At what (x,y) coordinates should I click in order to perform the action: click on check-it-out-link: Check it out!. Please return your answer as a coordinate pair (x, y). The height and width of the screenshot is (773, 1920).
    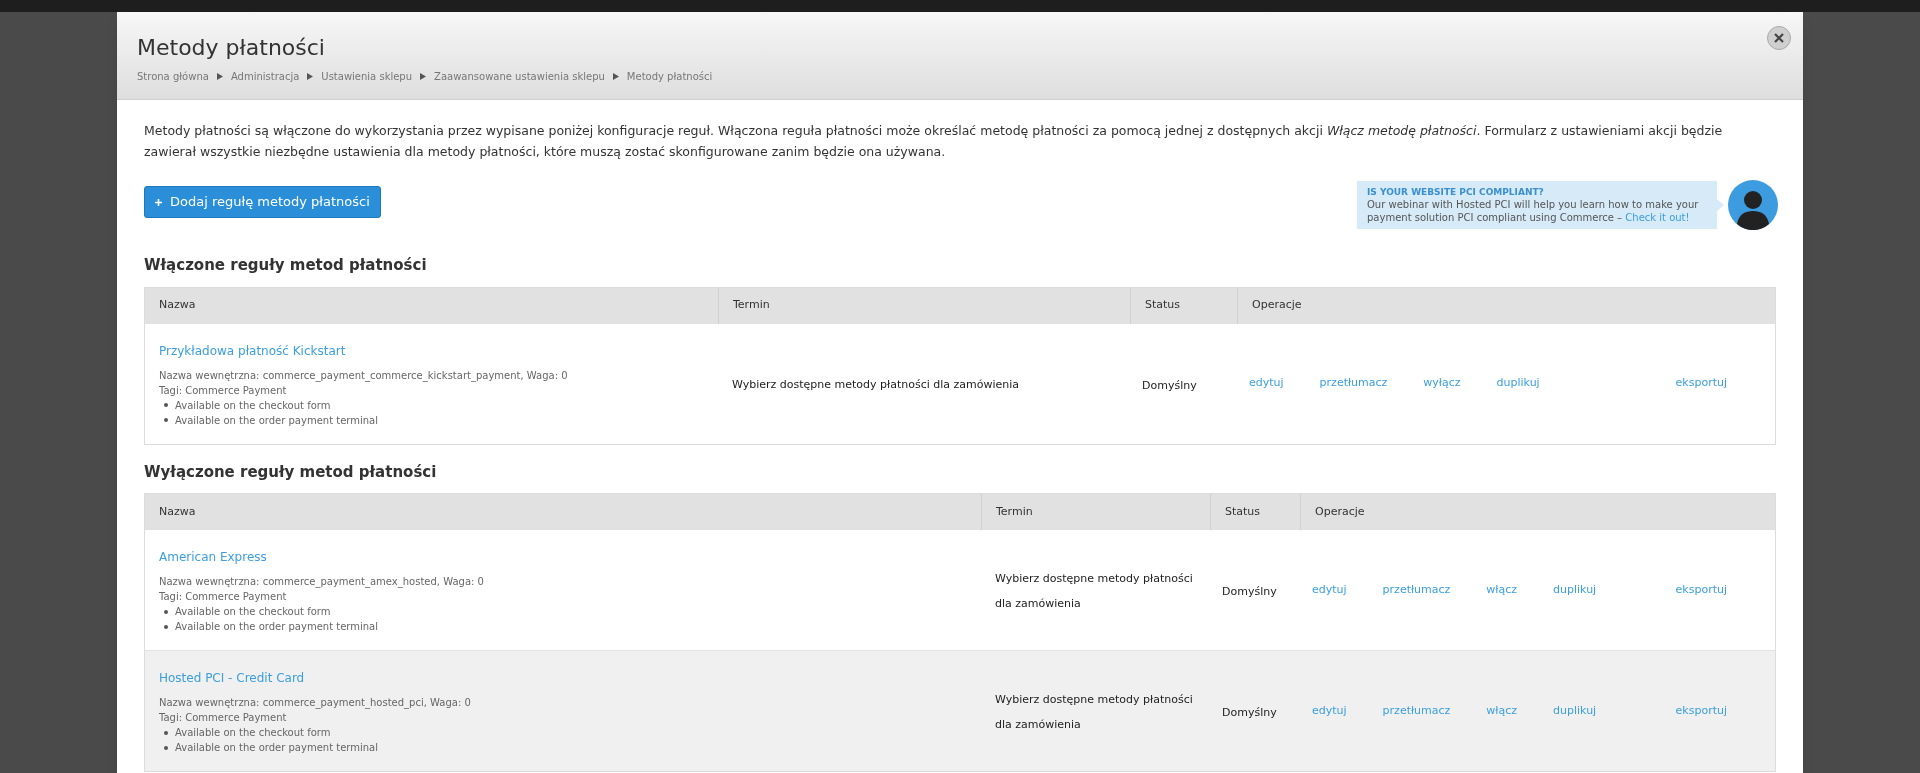
    Looking at the image, I should click on (1657, 217).